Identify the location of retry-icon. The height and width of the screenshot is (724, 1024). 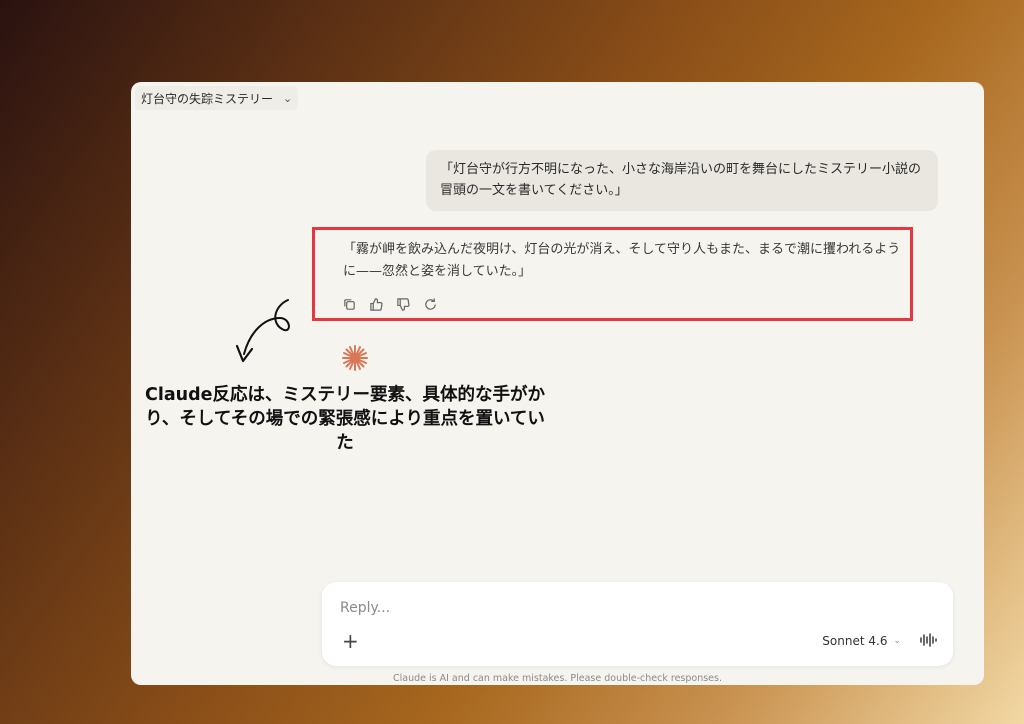
(430, 304).